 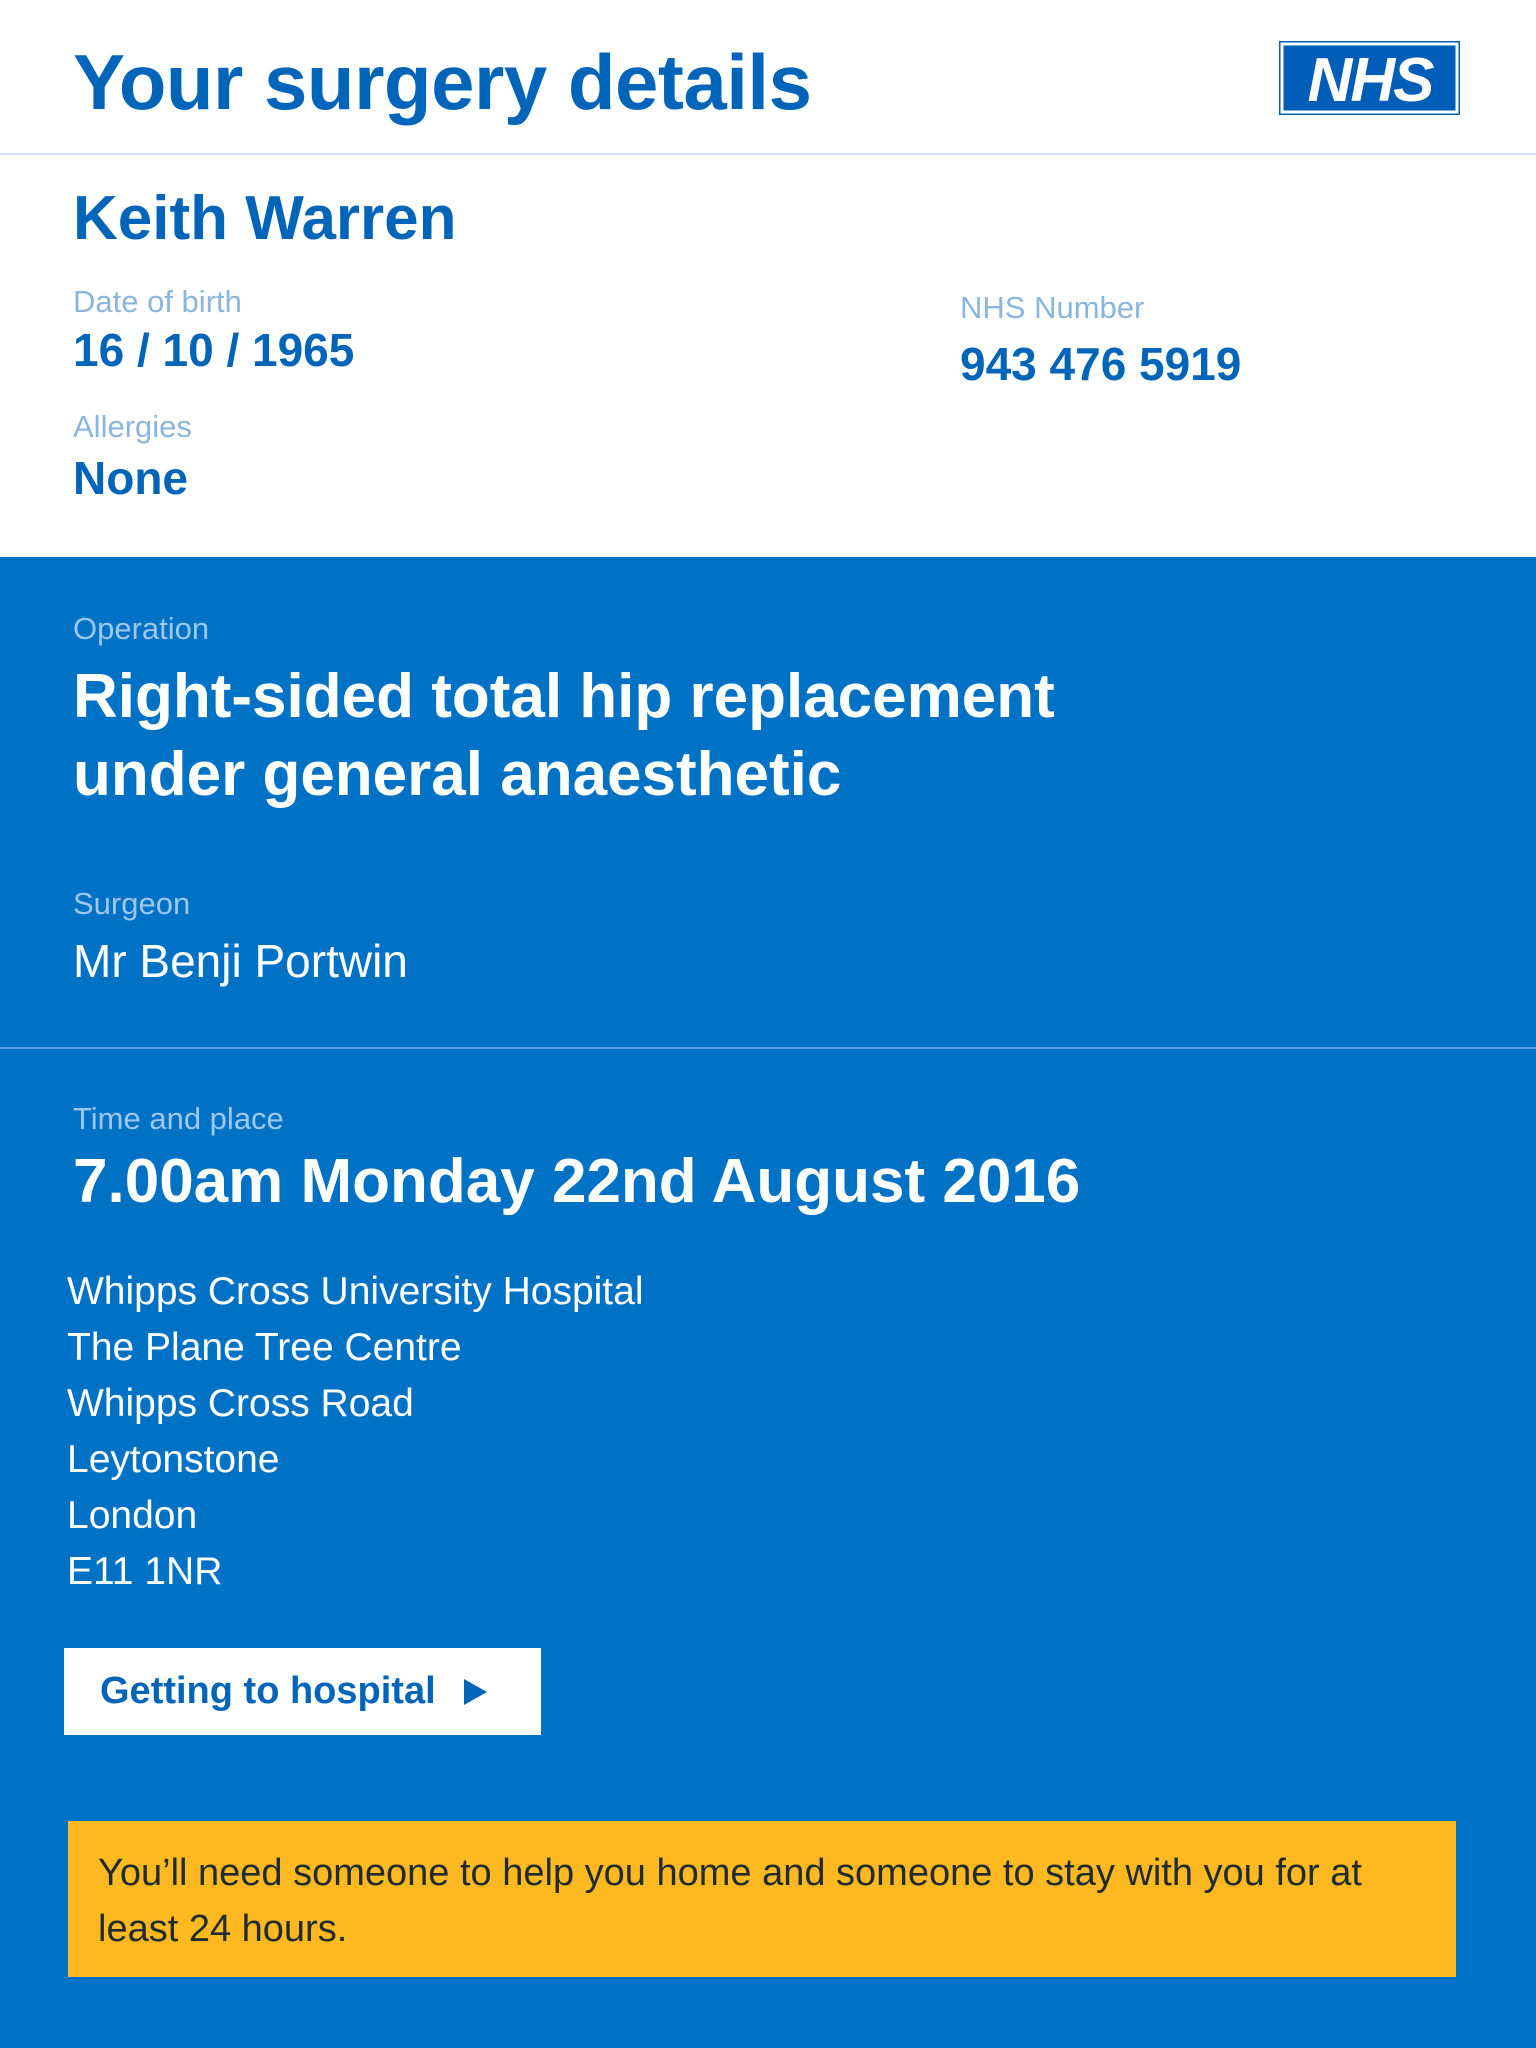 What do you see at coordinates (214, 350) in the screenshot?
I see `dob-value: 16 / 10 / 1965` at bounding box center [214, 350].